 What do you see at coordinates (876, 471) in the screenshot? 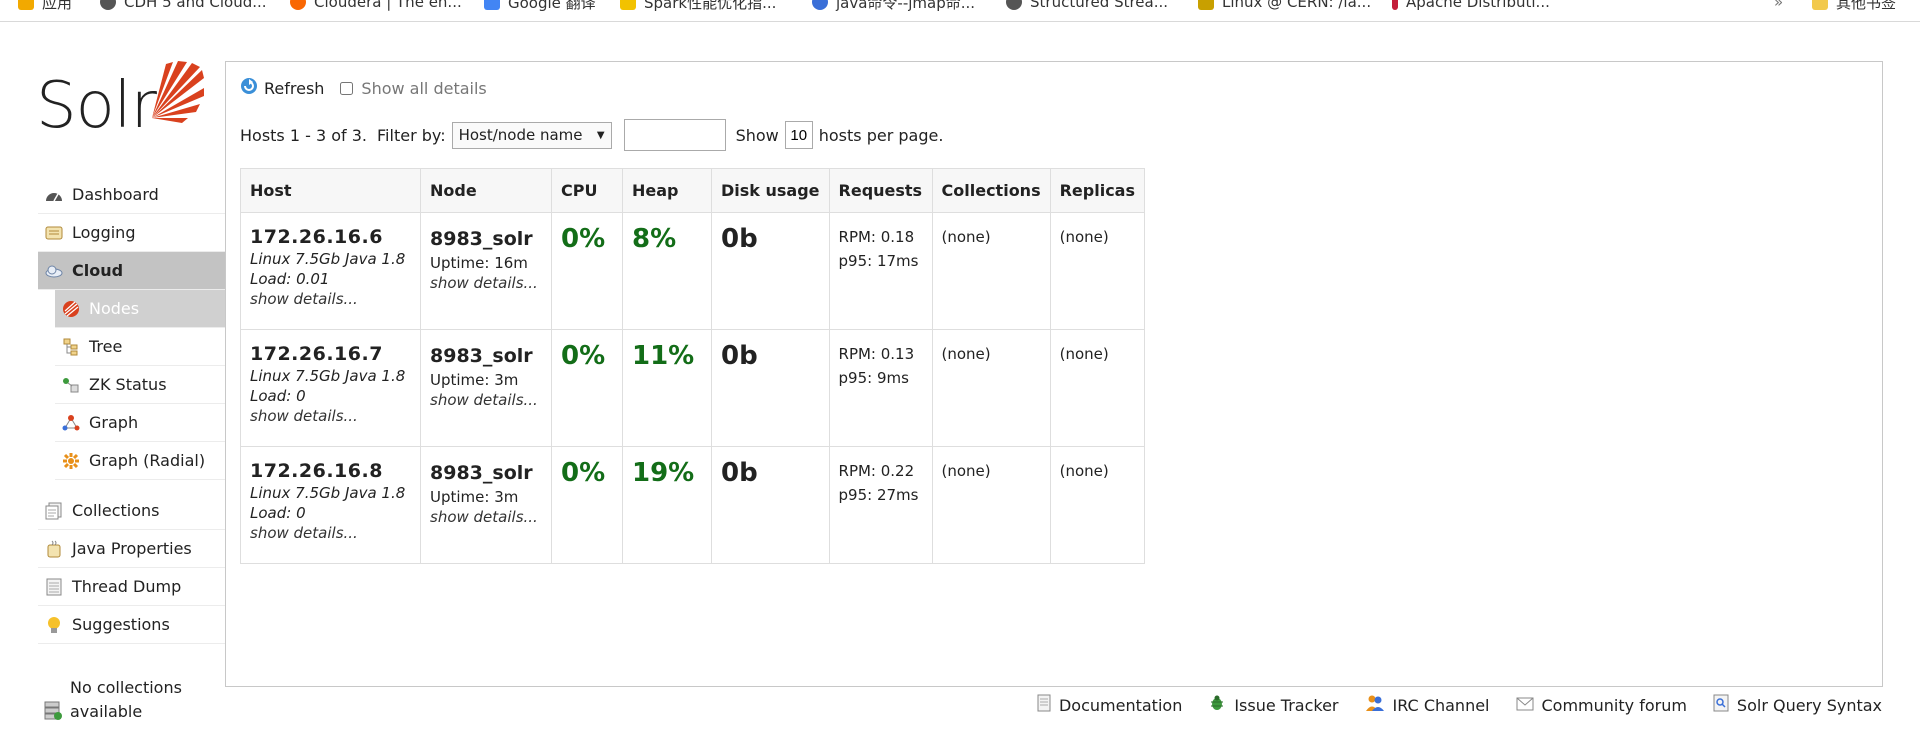
I see `requests-rpm: RPM: 0.22` at bounding box center [876, 471].